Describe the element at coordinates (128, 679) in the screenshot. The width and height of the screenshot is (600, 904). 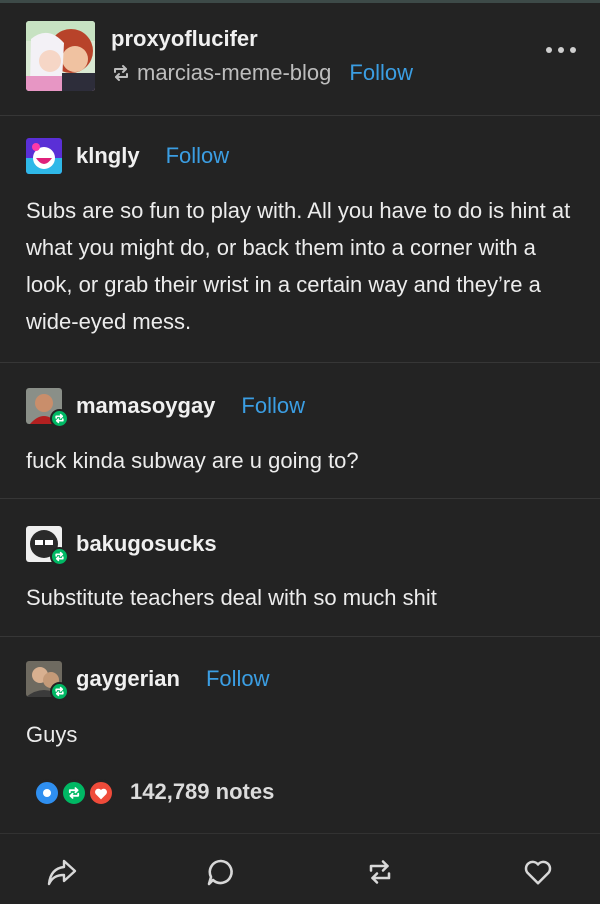
I see `trail-blog-name: gaygerian` at that location.